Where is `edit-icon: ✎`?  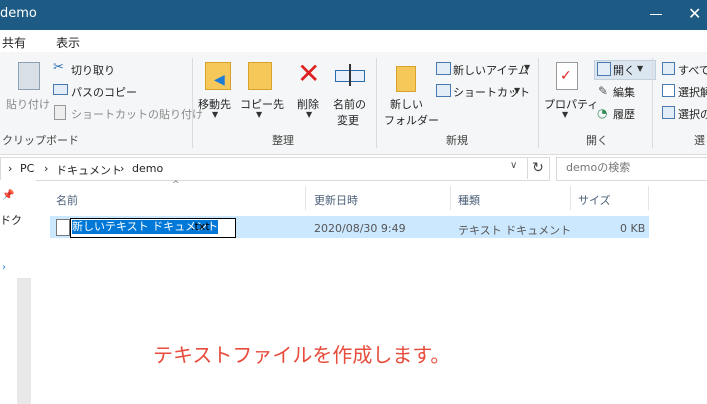 edit-icon: ✎ is located at coordinates (603, 91).